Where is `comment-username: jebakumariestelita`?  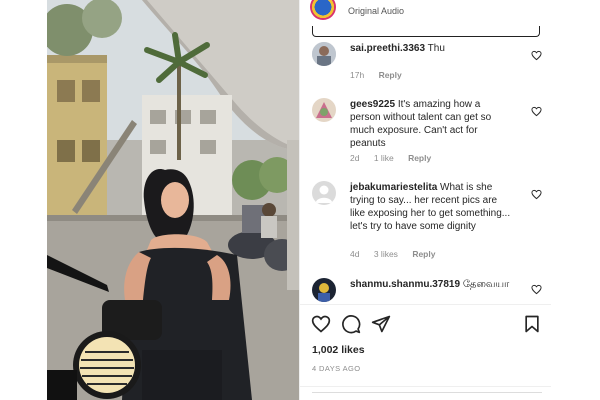 comment-username: jebakumariestelita is located at coordinates (393, 187).